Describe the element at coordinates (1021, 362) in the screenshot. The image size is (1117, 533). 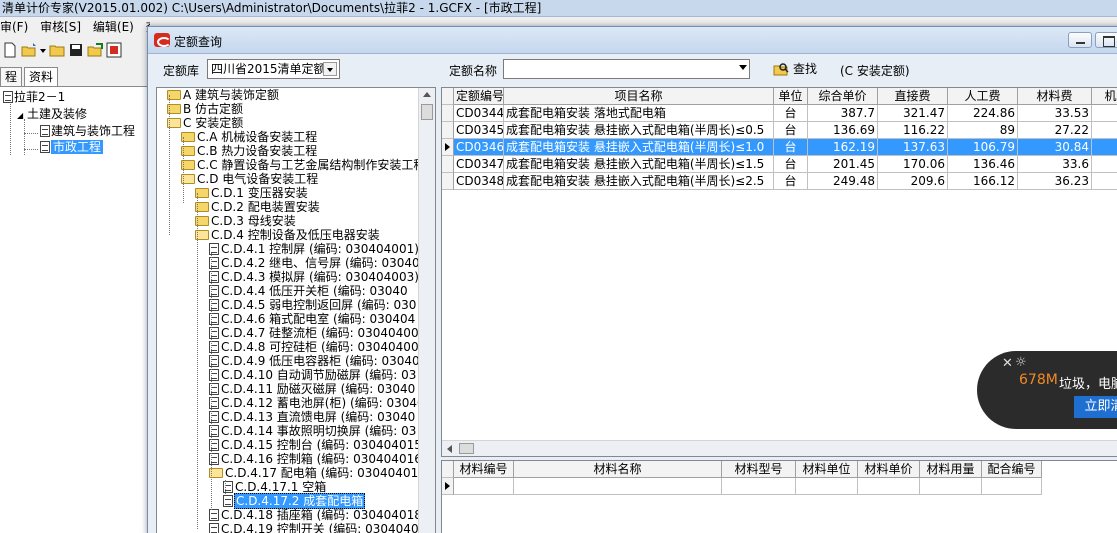
I see `gear-icon: ☼` at that location.